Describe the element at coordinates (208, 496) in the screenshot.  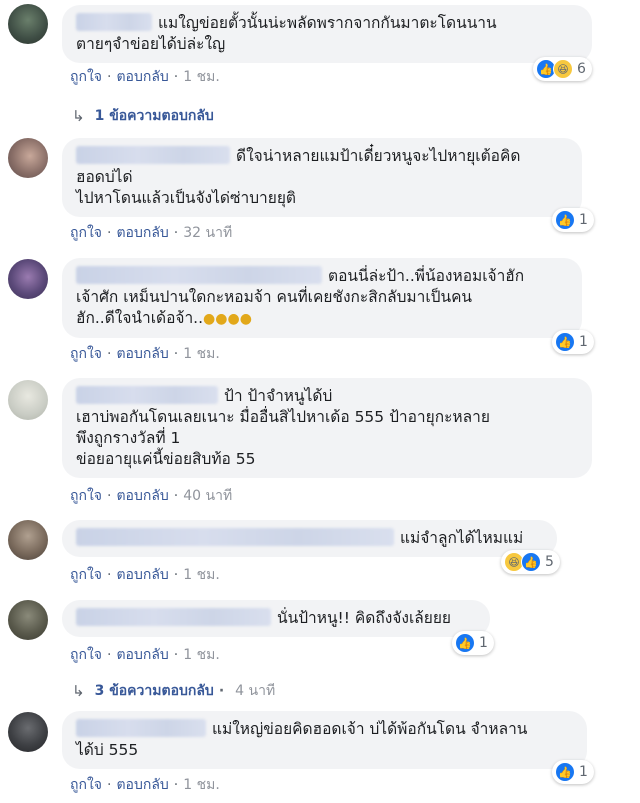
I see `comment-time: 40 นาที` at that location.